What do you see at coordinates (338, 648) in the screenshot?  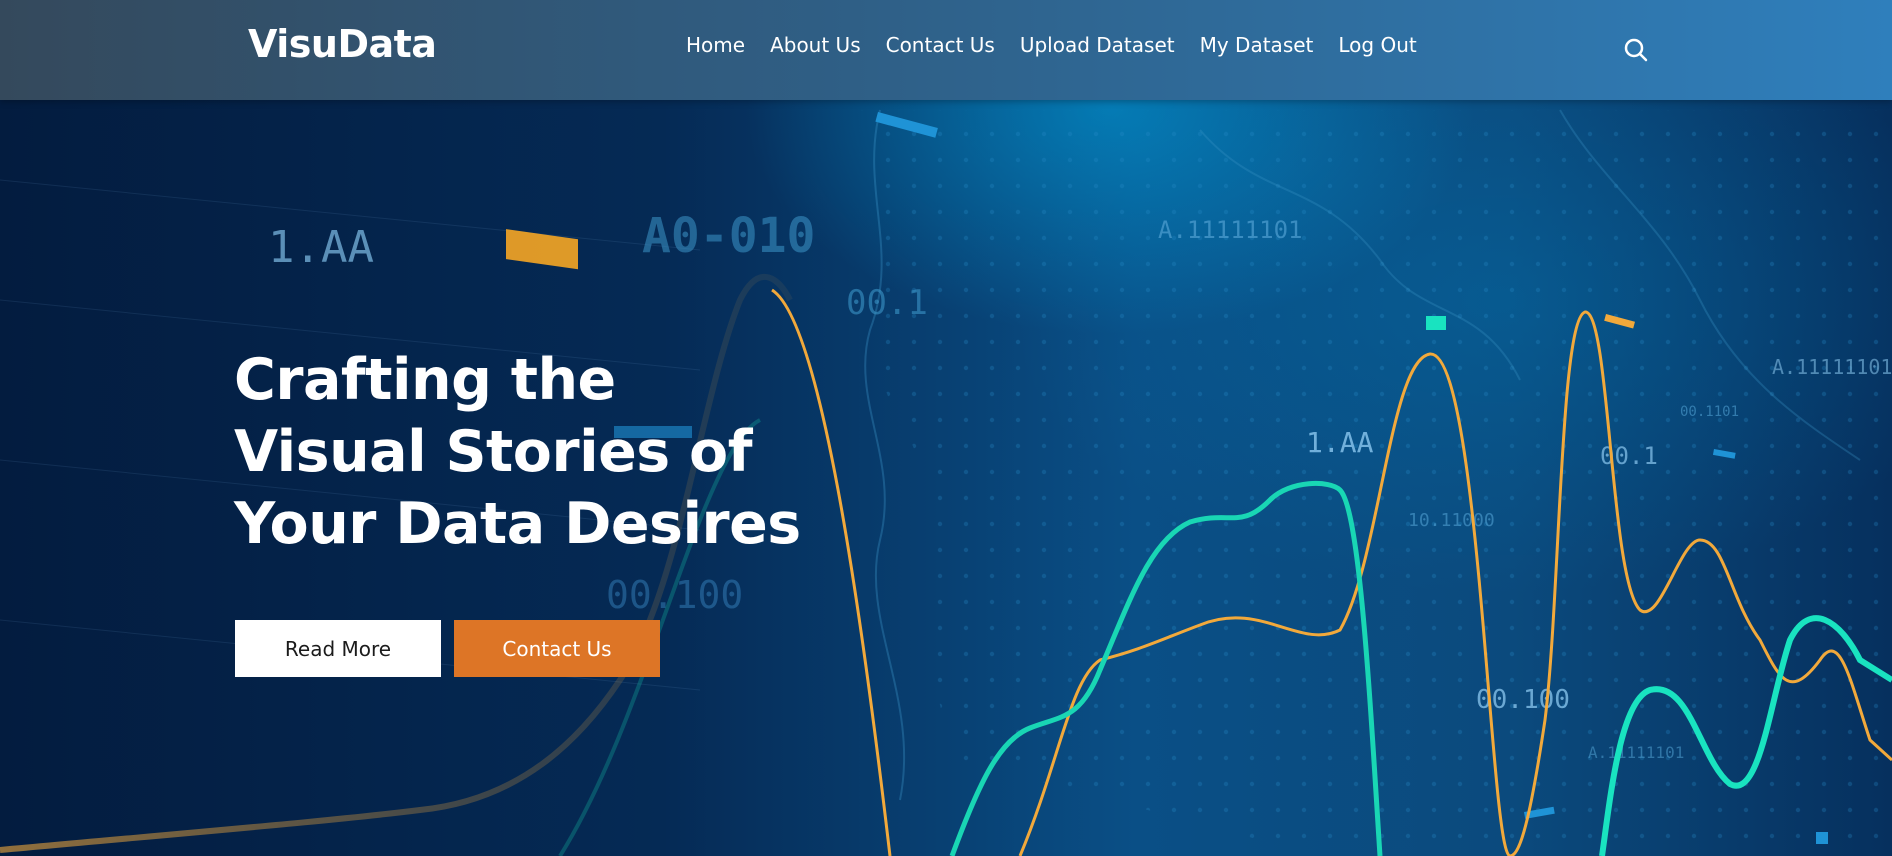 I see `read-more-button: Read More` at bounding box center [338, 648].